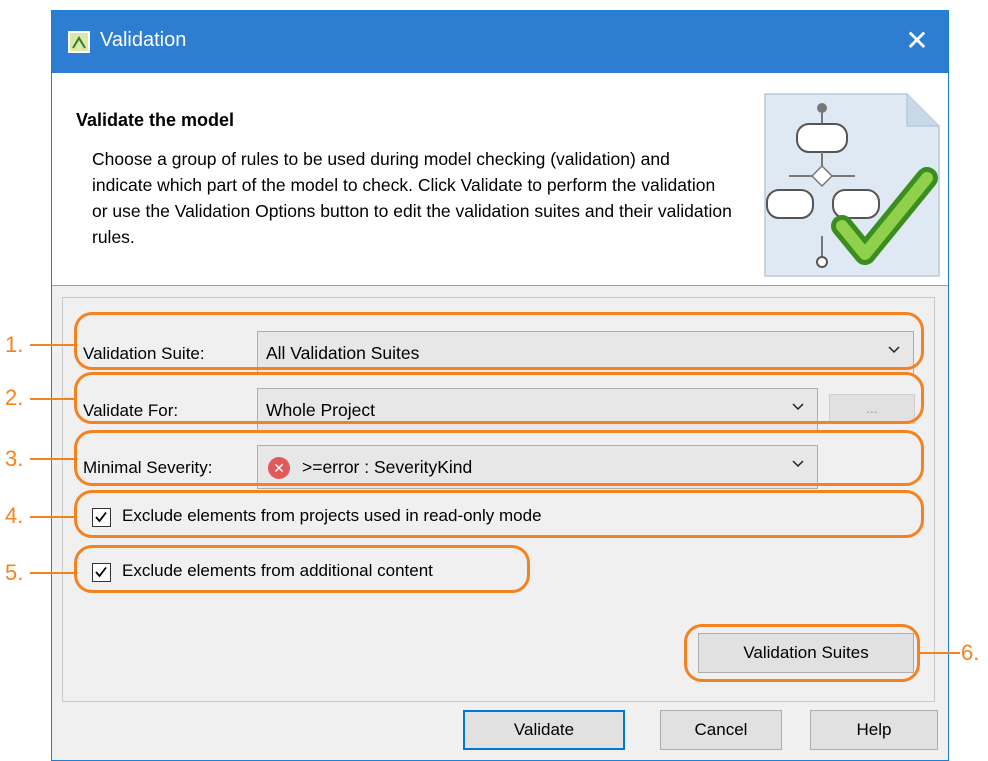  What do you see at coordinates (874, 730) in the screenshot?
I see `help-button: Help` at bounding box center [874, 730].